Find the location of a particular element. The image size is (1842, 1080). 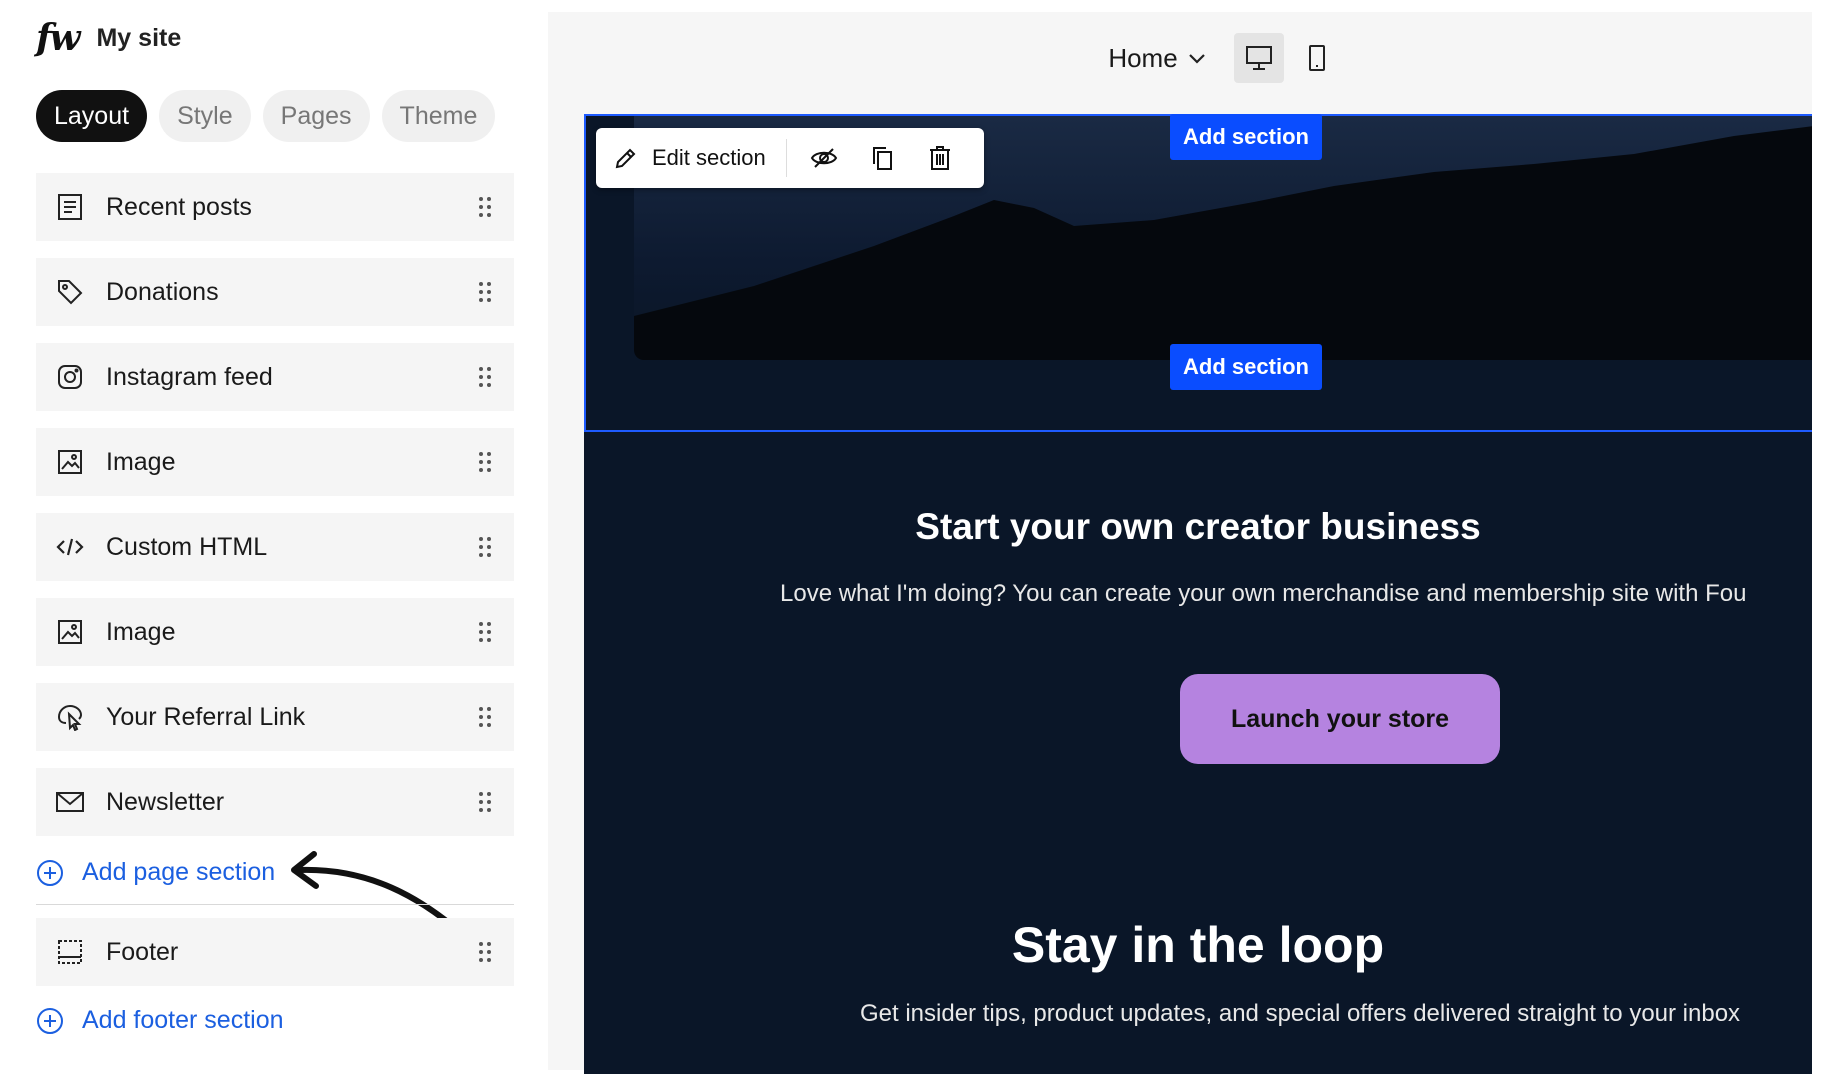

add-footer-section-label: Add footer section is located at coordinates (183, 1020).